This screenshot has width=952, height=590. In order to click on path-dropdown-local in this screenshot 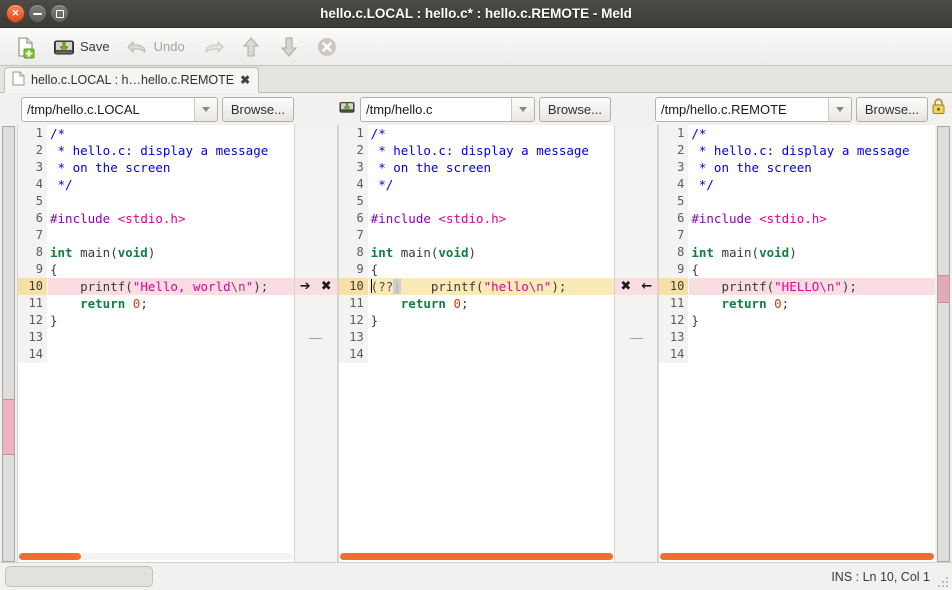, I will do `click(205, 109)`.